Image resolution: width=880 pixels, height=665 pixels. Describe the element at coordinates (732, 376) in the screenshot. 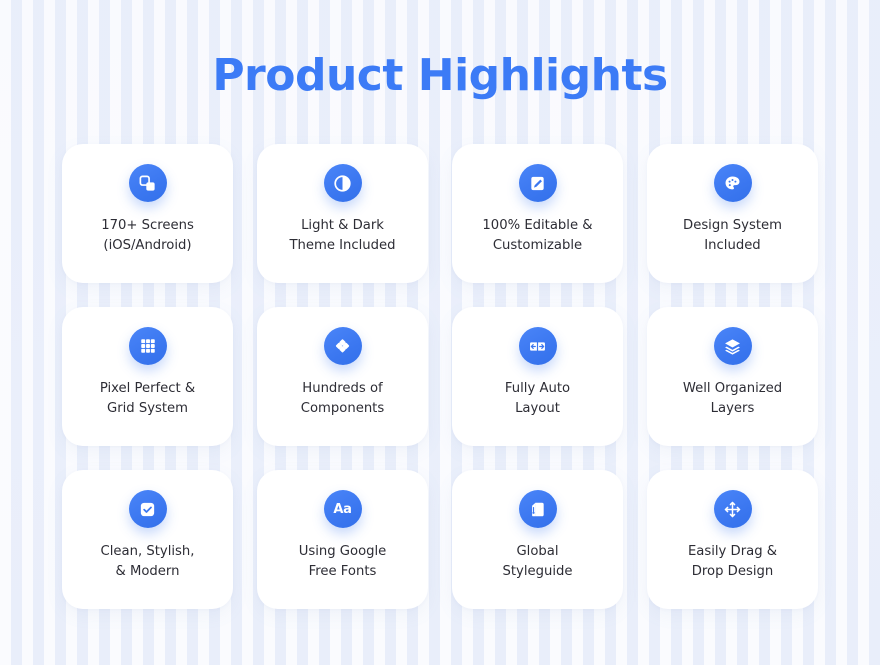

I see `highlight-card-layers: Well Organized Layers` at that location.